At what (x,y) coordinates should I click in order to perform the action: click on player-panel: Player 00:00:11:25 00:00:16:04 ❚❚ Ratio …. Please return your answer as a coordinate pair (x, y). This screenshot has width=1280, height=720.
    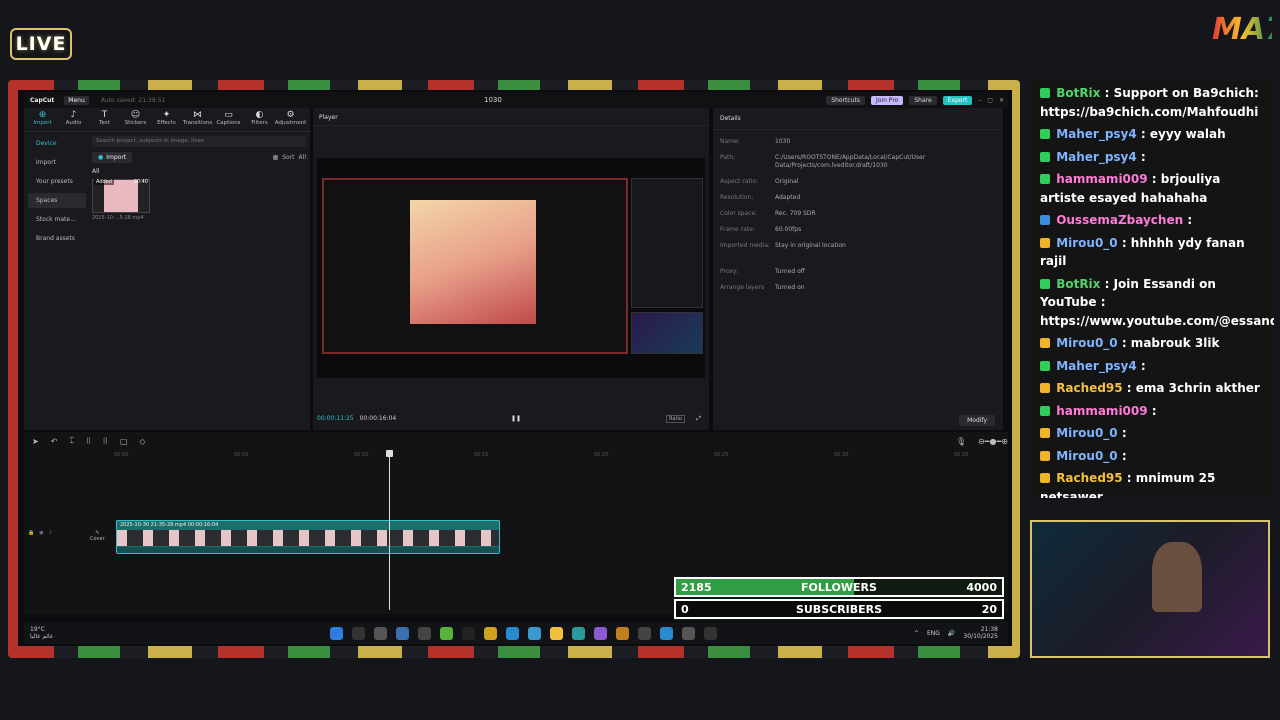
    Looking at the image, I should click on (511, 269).